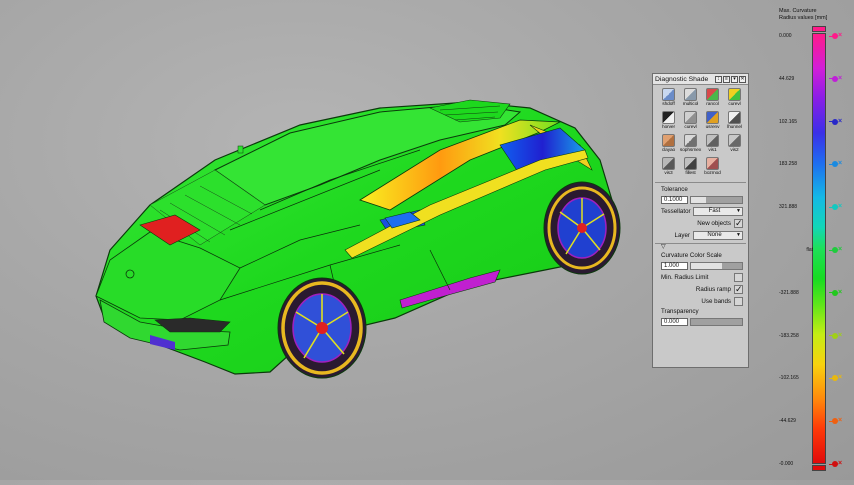 This screenshot has height=485, width=854. Describe the element at coordinates (668, 163) in the screenshot. I see `visual-3-icon` at that location.